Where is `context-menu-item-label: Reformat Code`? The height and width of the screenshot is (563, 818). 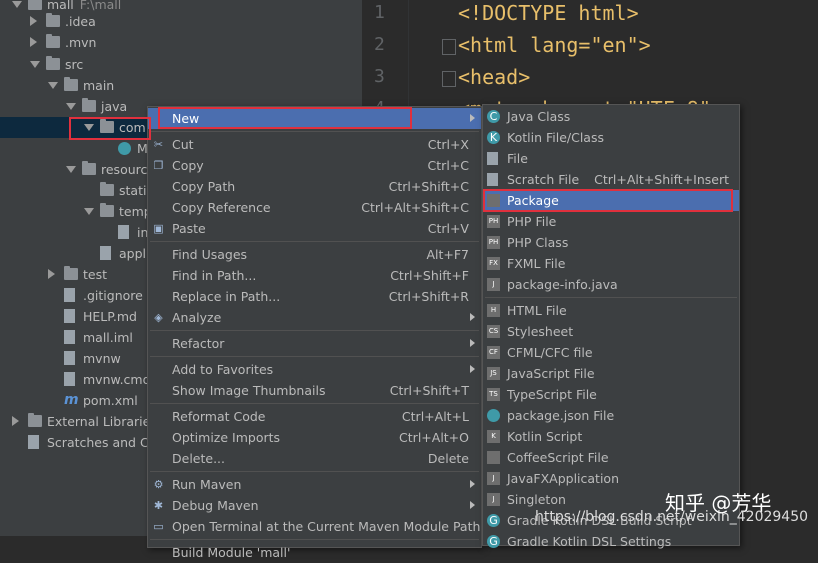 context-menu-item-label: Reformat Code is located at coordinates (219, 416).